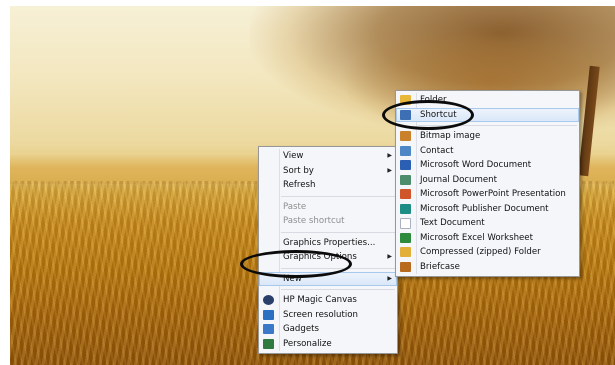 The width and height of the screenshot is (615, 365). What do you see at coordinates (487, 114) in the screenshot?
I see `new-shortcut-item: Shortcut` at bounding box center [487, 114].